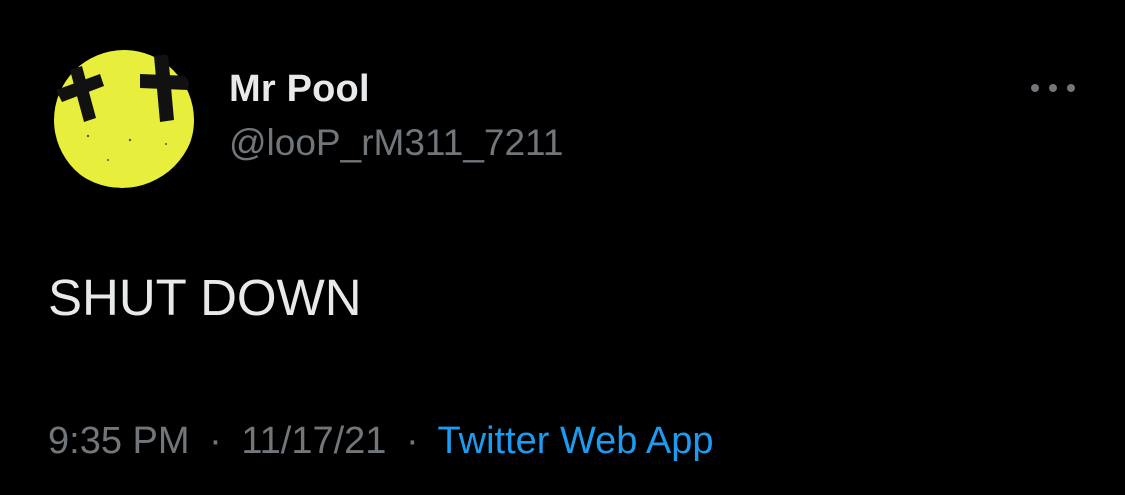 The width and height of the screenshot is (1125, 495). Describe the element at coordinates (396, 143) in the screenshot. I see `handle: @looP_rM311_7211` at that location.